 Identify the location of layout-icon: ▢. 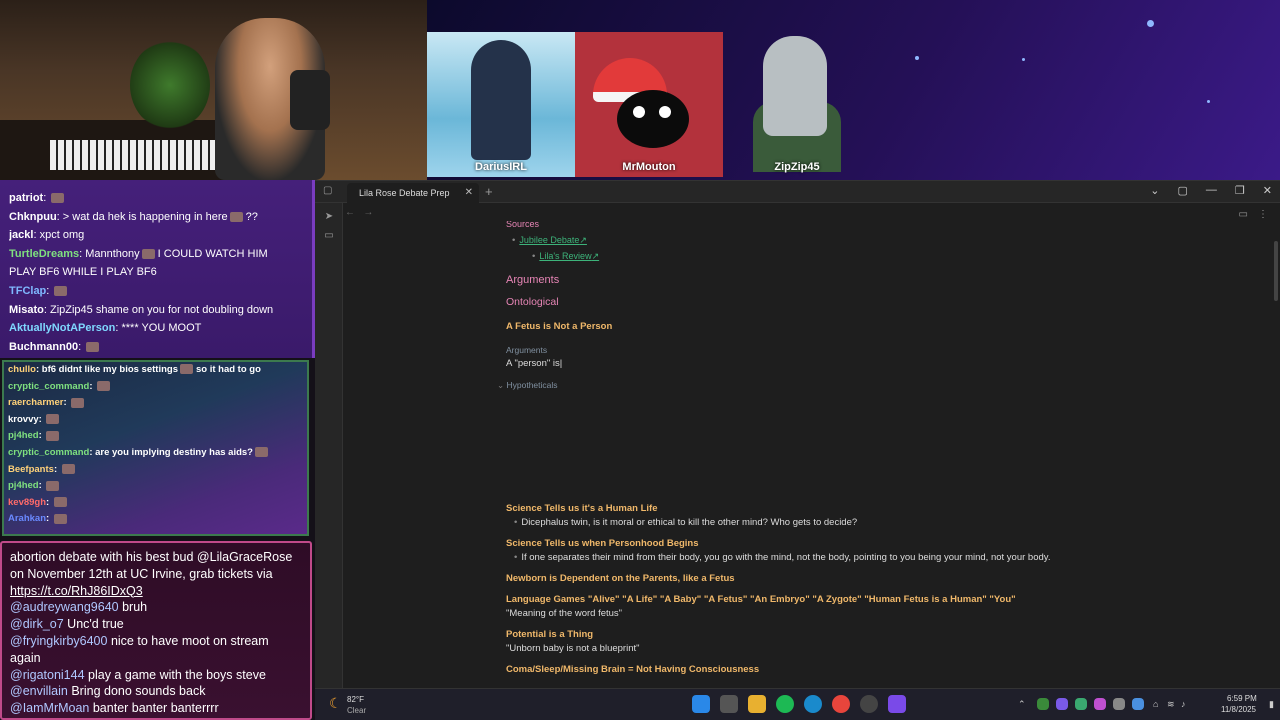
(1183, 190).